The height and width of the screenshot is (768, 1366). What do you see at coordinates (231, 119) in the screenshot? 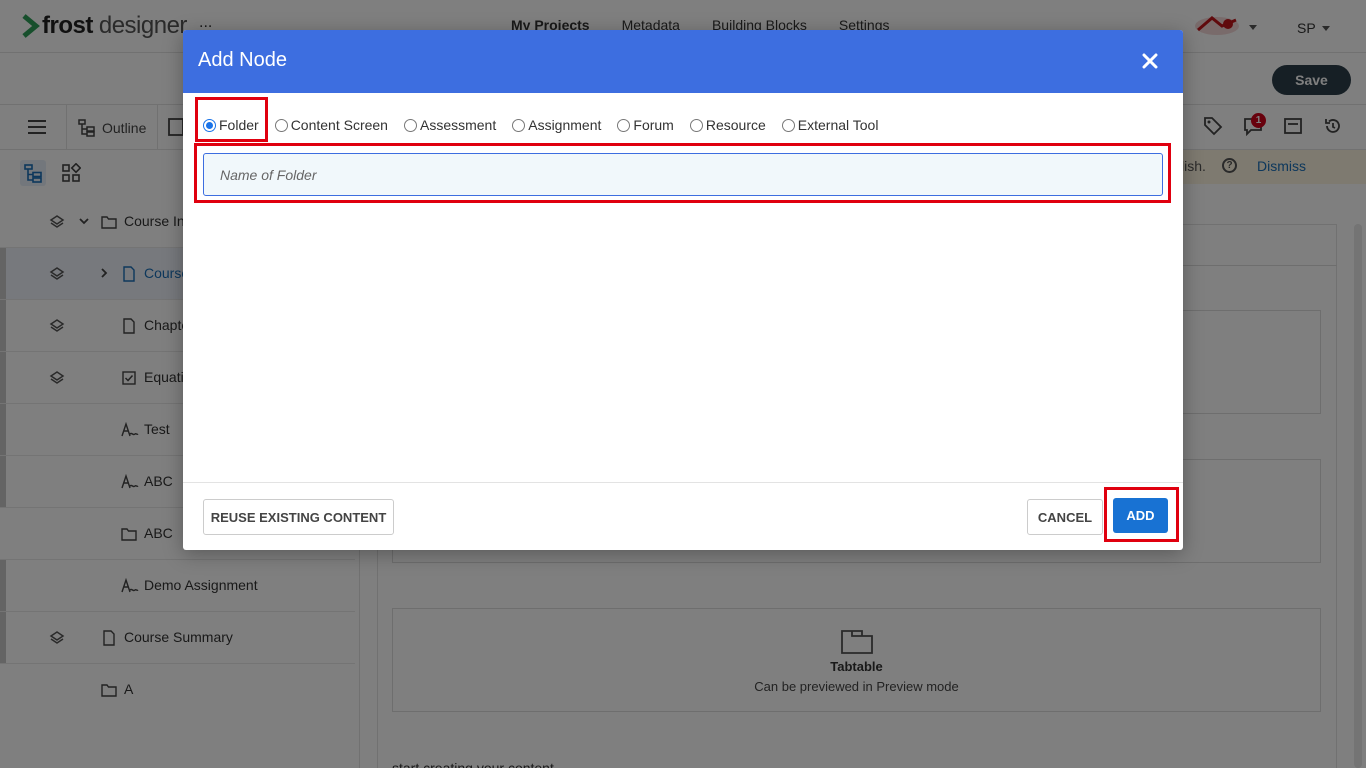
I see `highlight-folder-radio` at bounding box center [231, 119].